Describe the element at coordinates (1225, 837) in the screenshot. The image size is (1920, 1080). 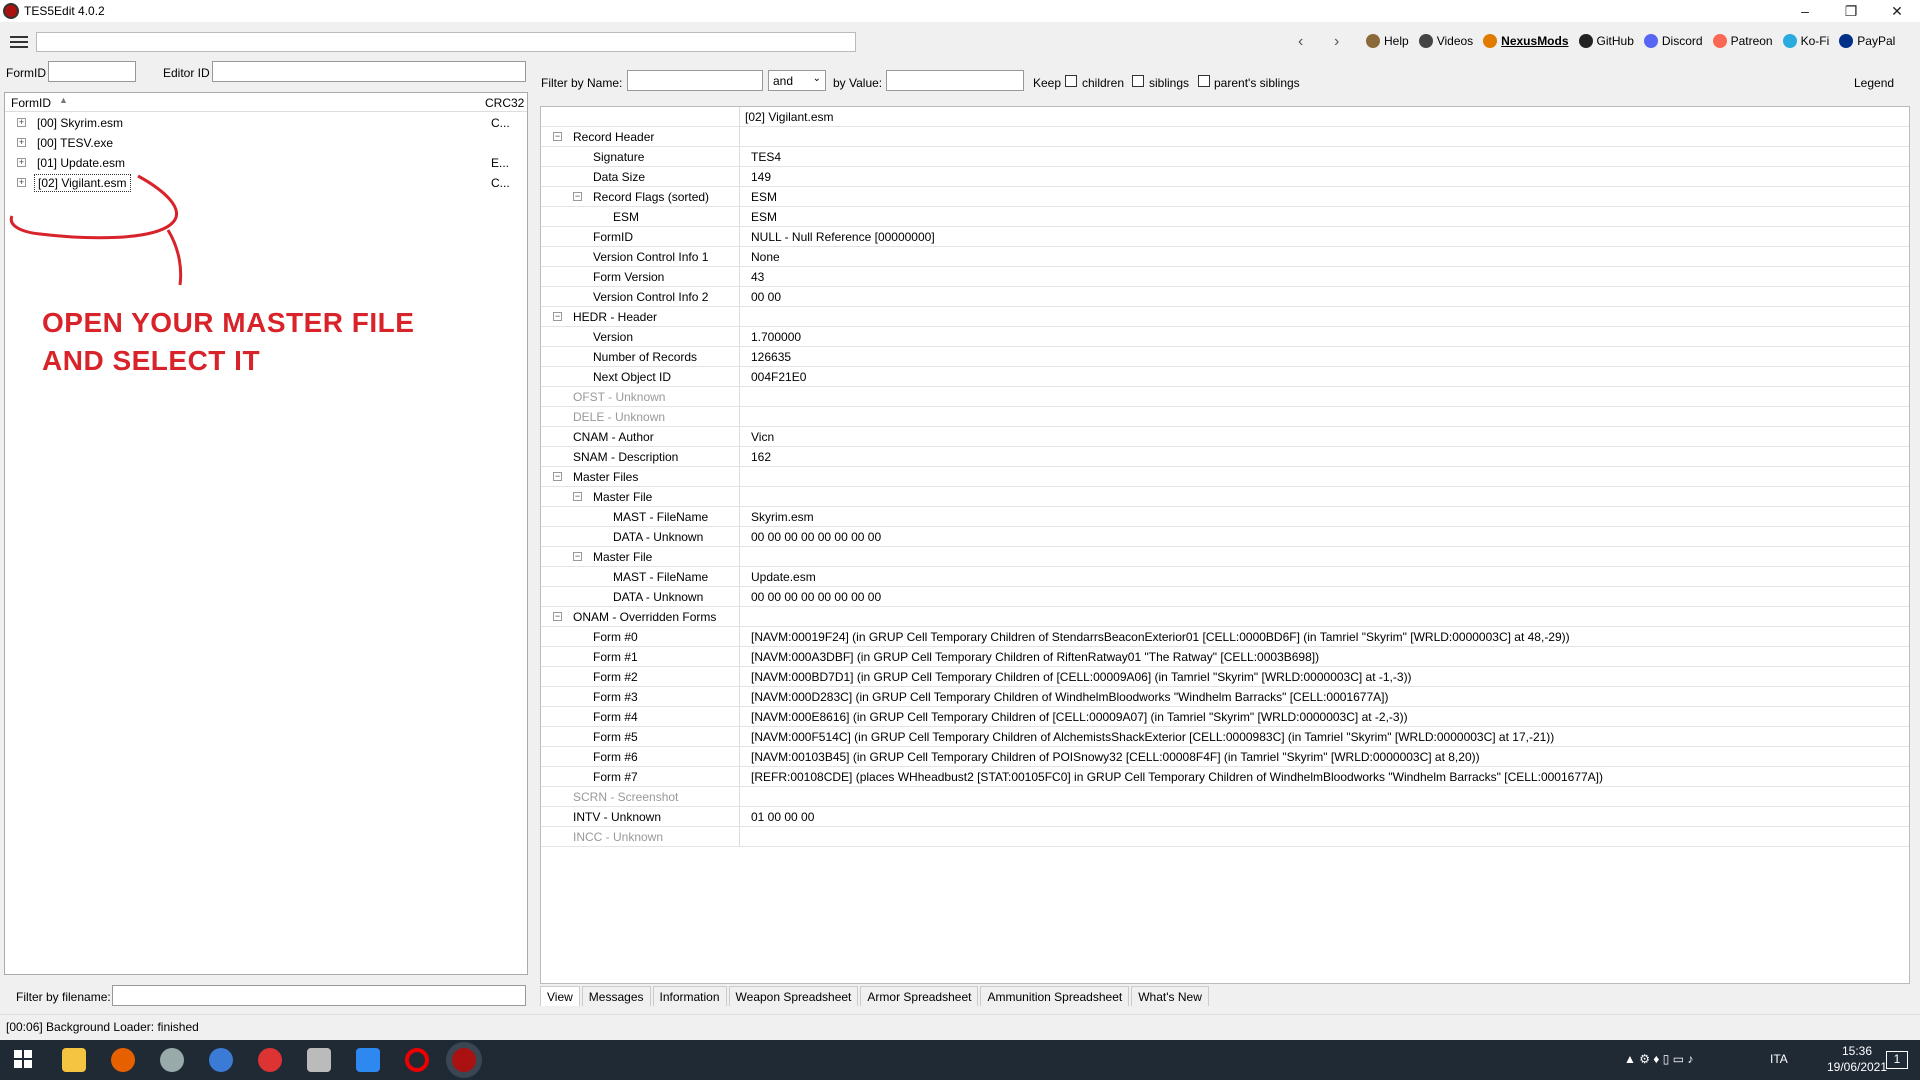
I see `record-row: INCC - Unknown` at that location.